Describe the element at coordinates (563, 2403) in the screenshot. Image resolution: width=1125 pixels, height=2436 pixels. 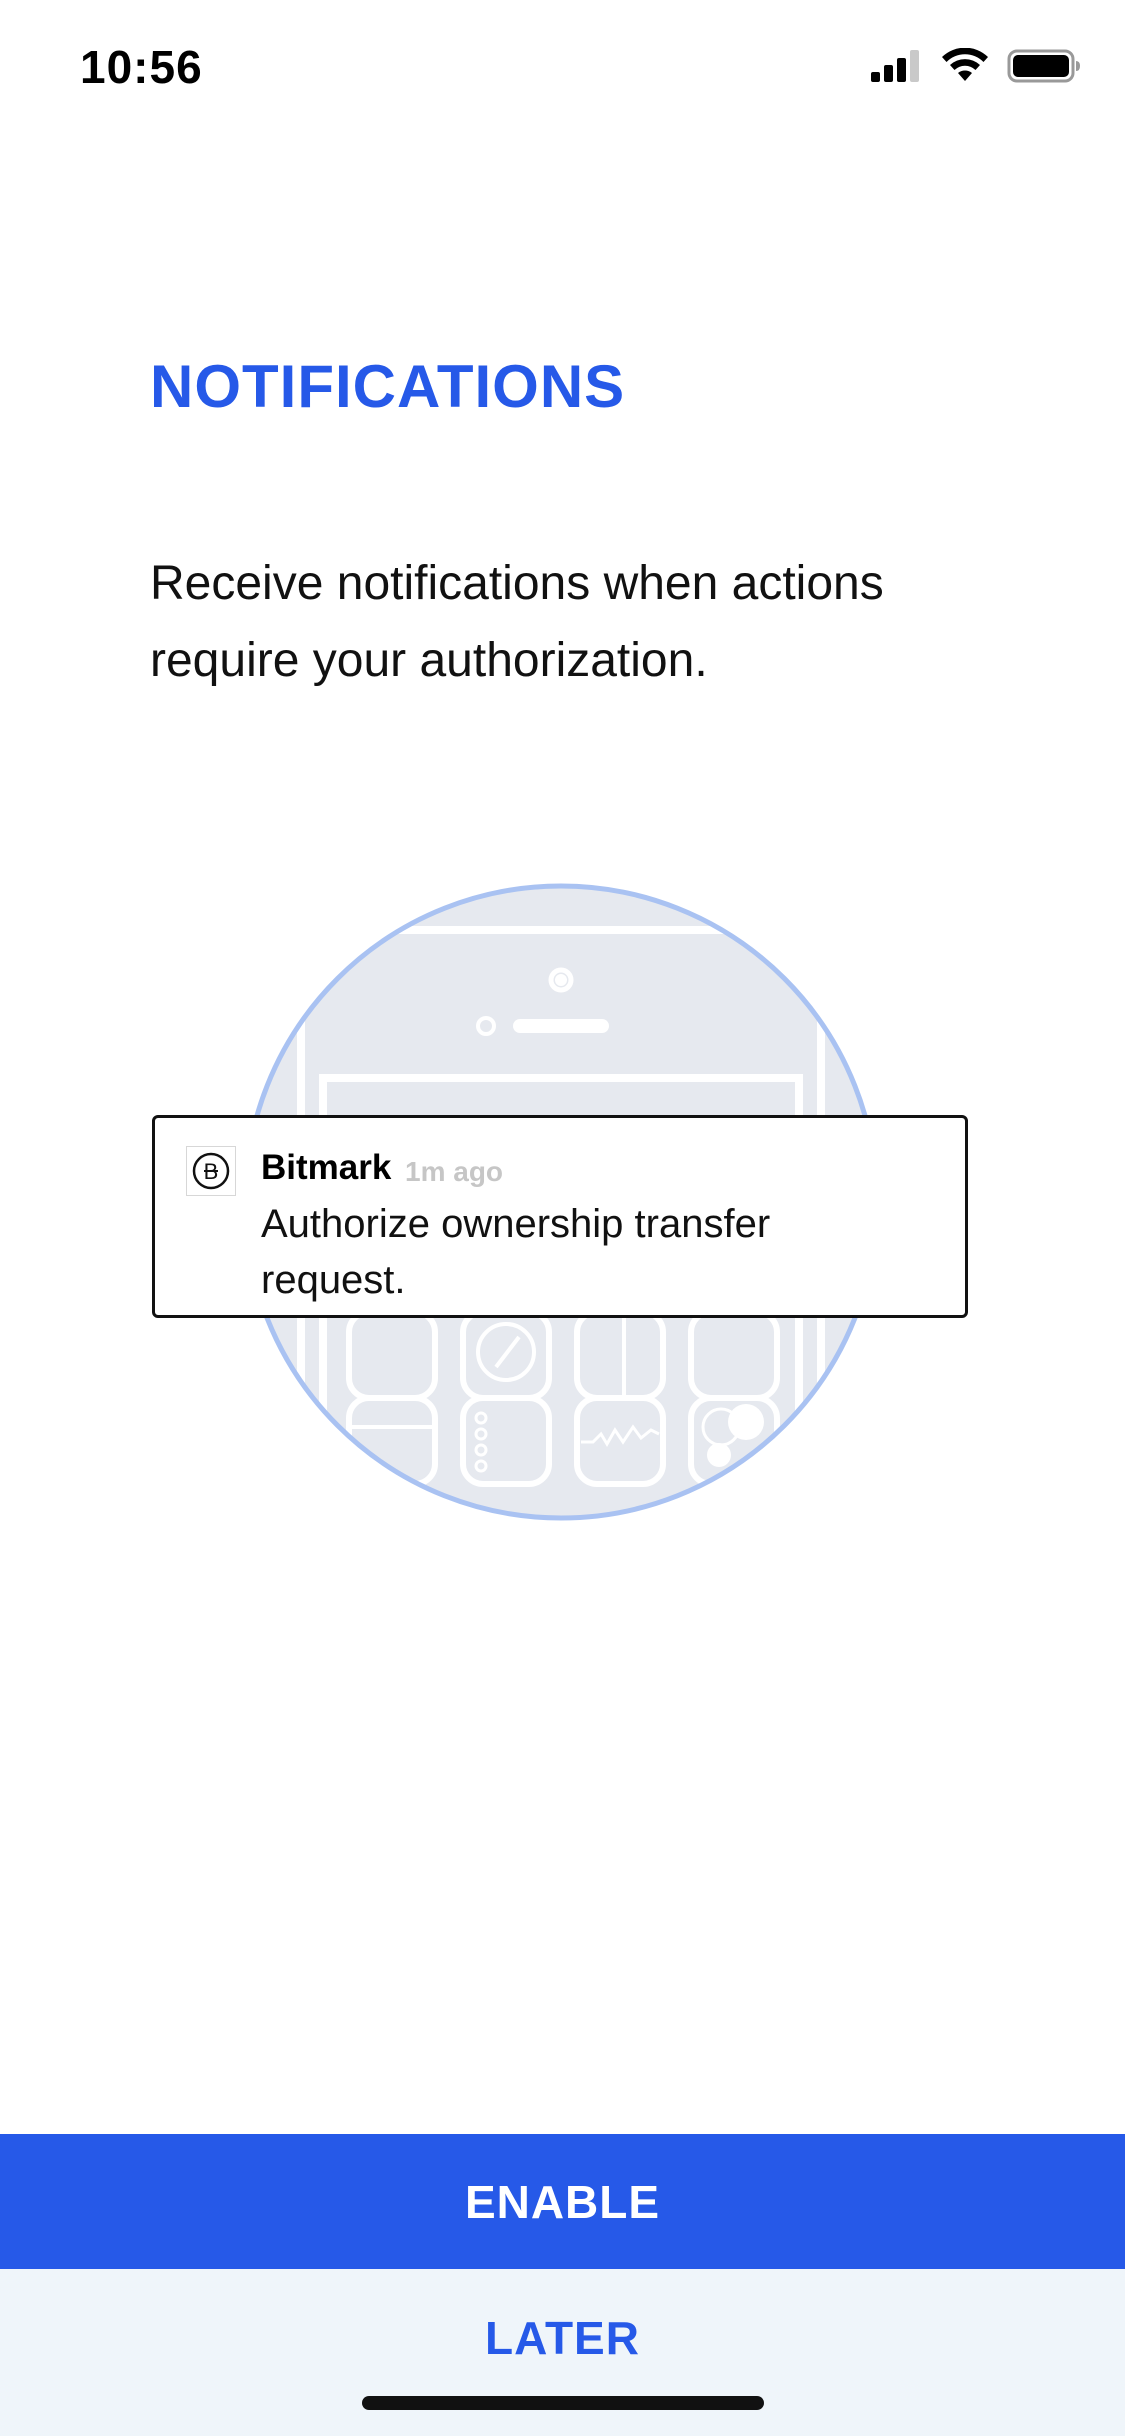
I see `home-indicator` at that location.